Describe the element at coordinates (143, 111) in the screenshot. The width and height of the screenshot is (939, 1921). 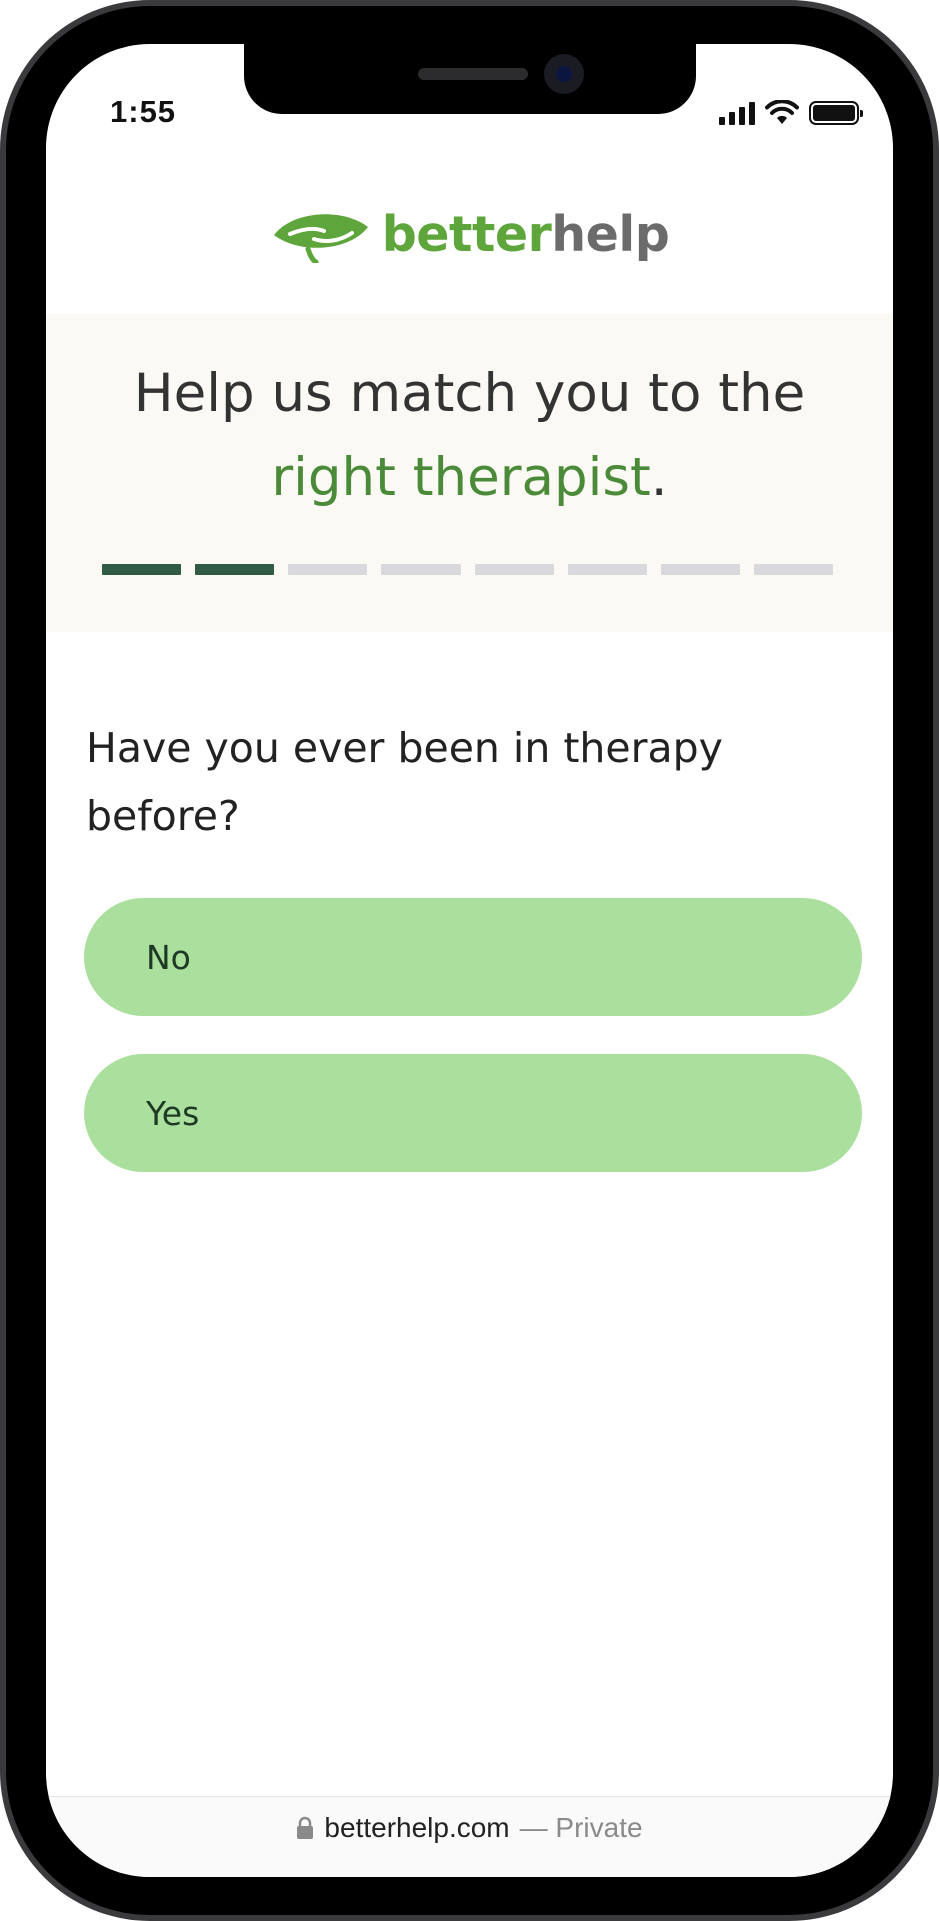
I see `status-time: 1:55` at that location.